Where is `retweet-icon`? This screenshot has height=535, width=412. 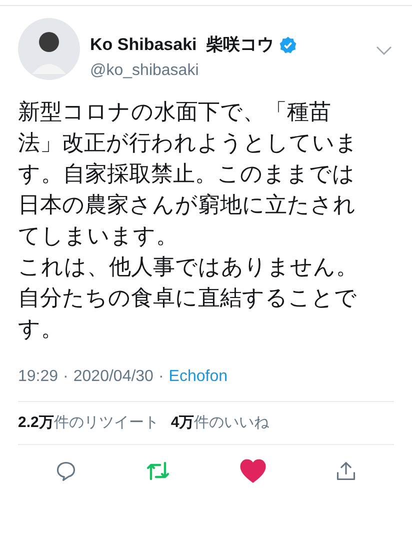 retweet-icon is located at coordinates (158, 471).